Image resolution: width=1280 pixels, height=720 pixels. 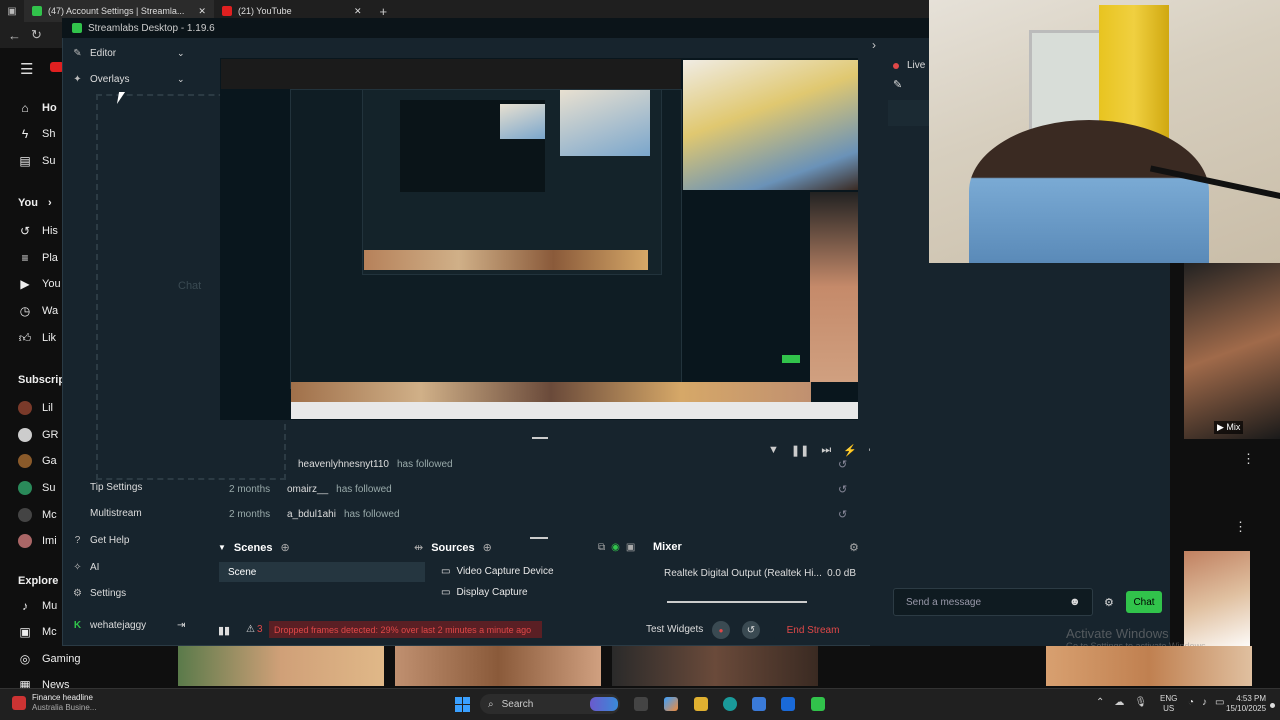 What do you see at coordinates (384, 11) in the screenshot?
I see `new-tab-button: +` at bounding box center [384, 11].